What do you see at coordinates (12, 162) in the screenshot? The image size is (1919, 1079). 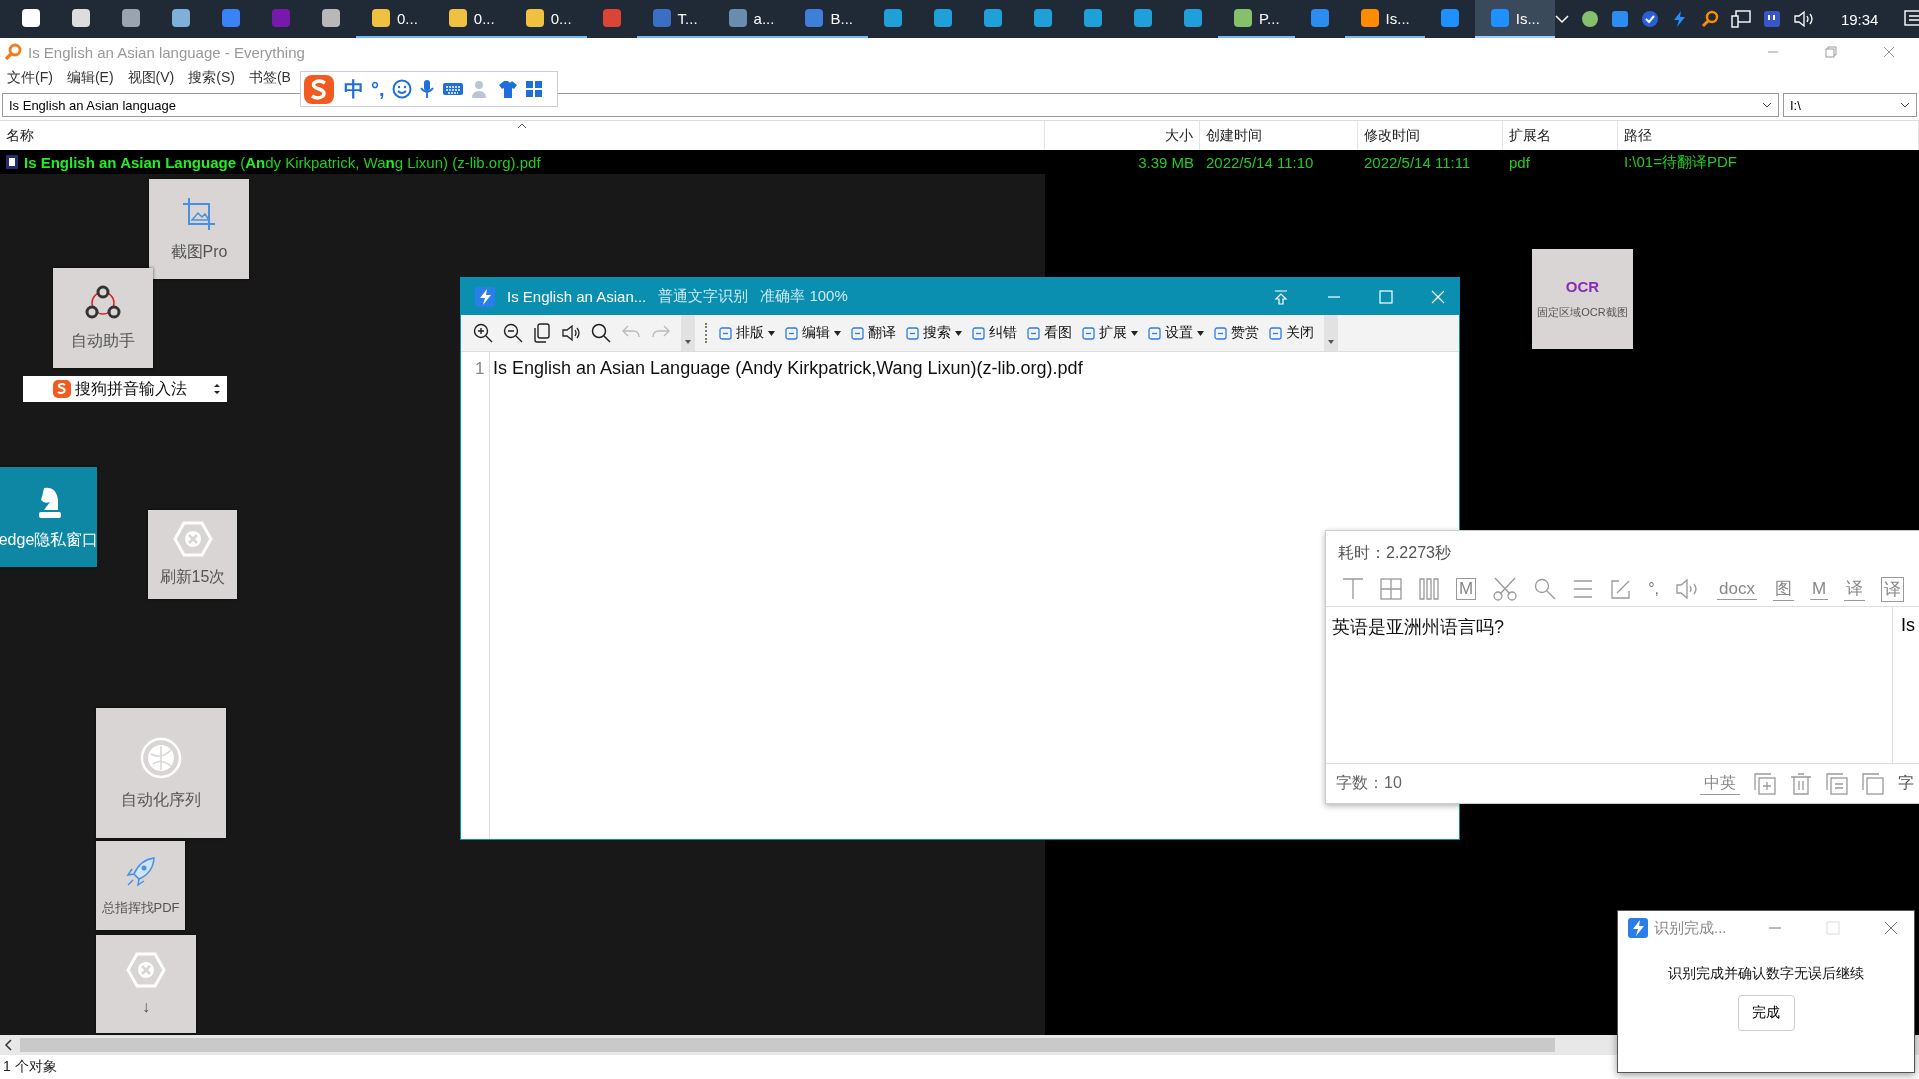 I see `pdf-file-icon` at bounding box center [12, 162].